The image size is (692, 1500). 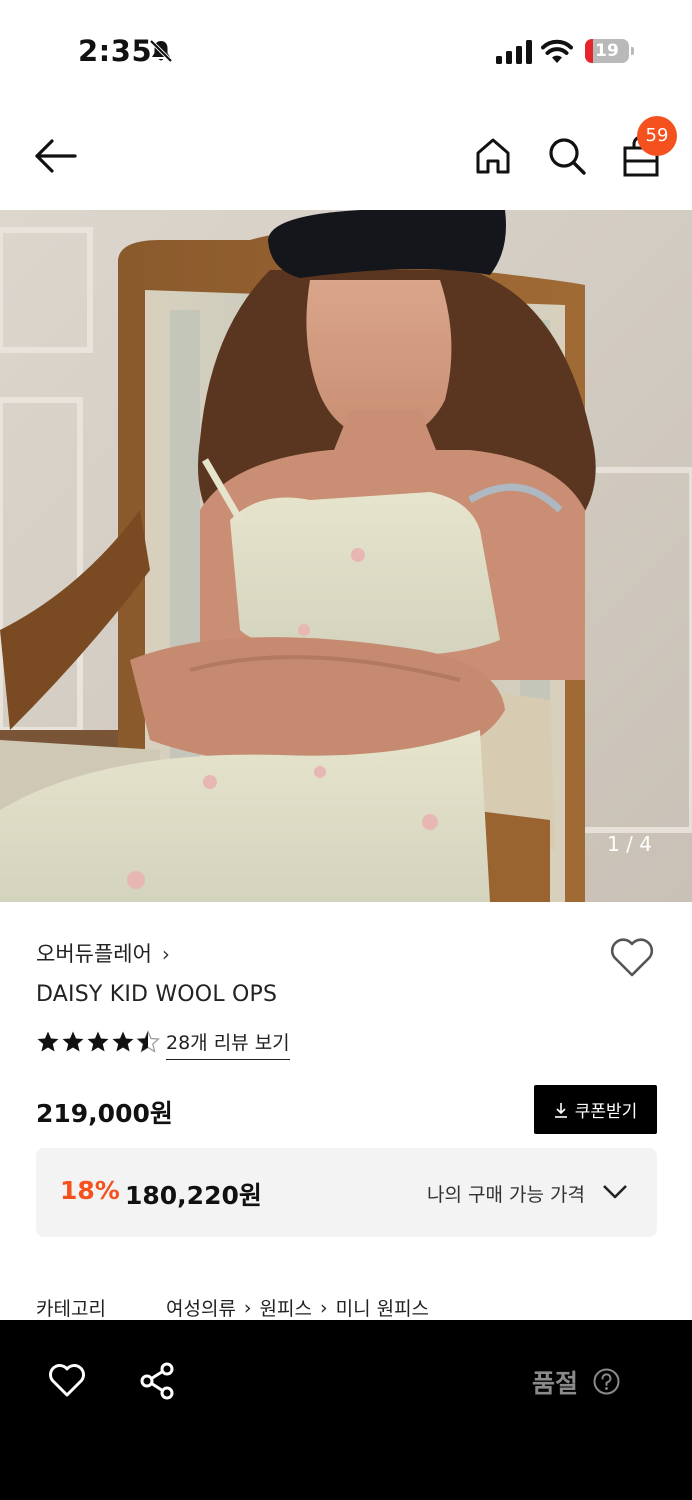 What do you see at coordinates (567, 156) in the screenshot?
I see `search-icon` at bounding box center [567, 156].